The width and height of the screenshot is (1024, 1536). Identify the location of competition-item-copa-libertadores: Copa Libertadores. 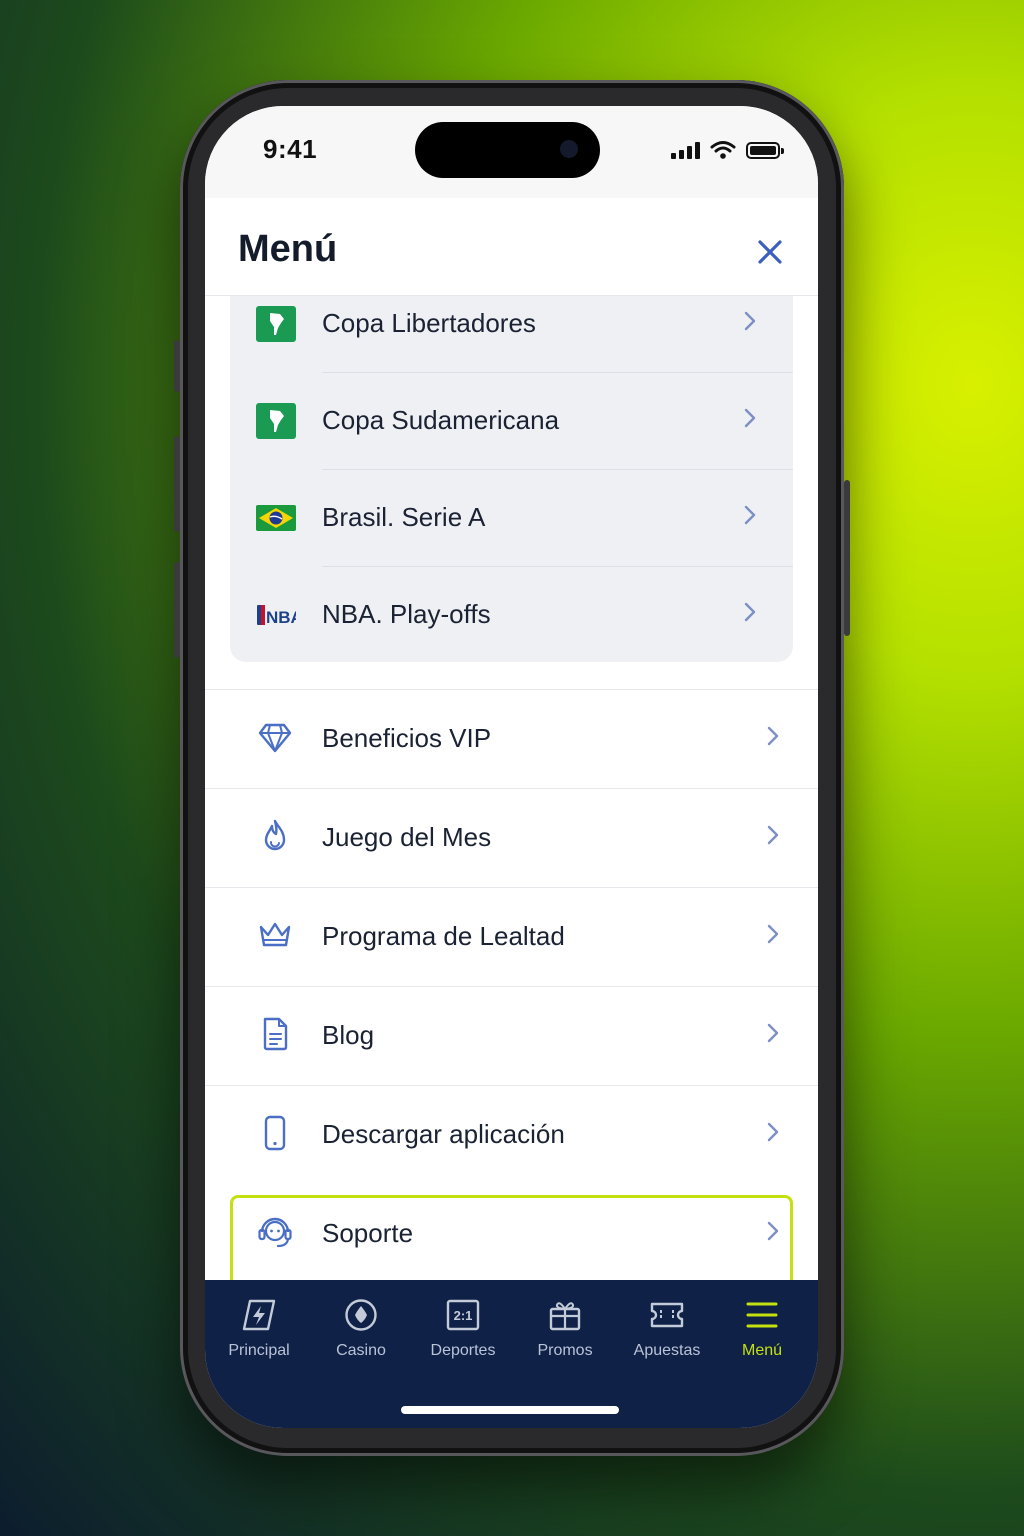
(511, 324).